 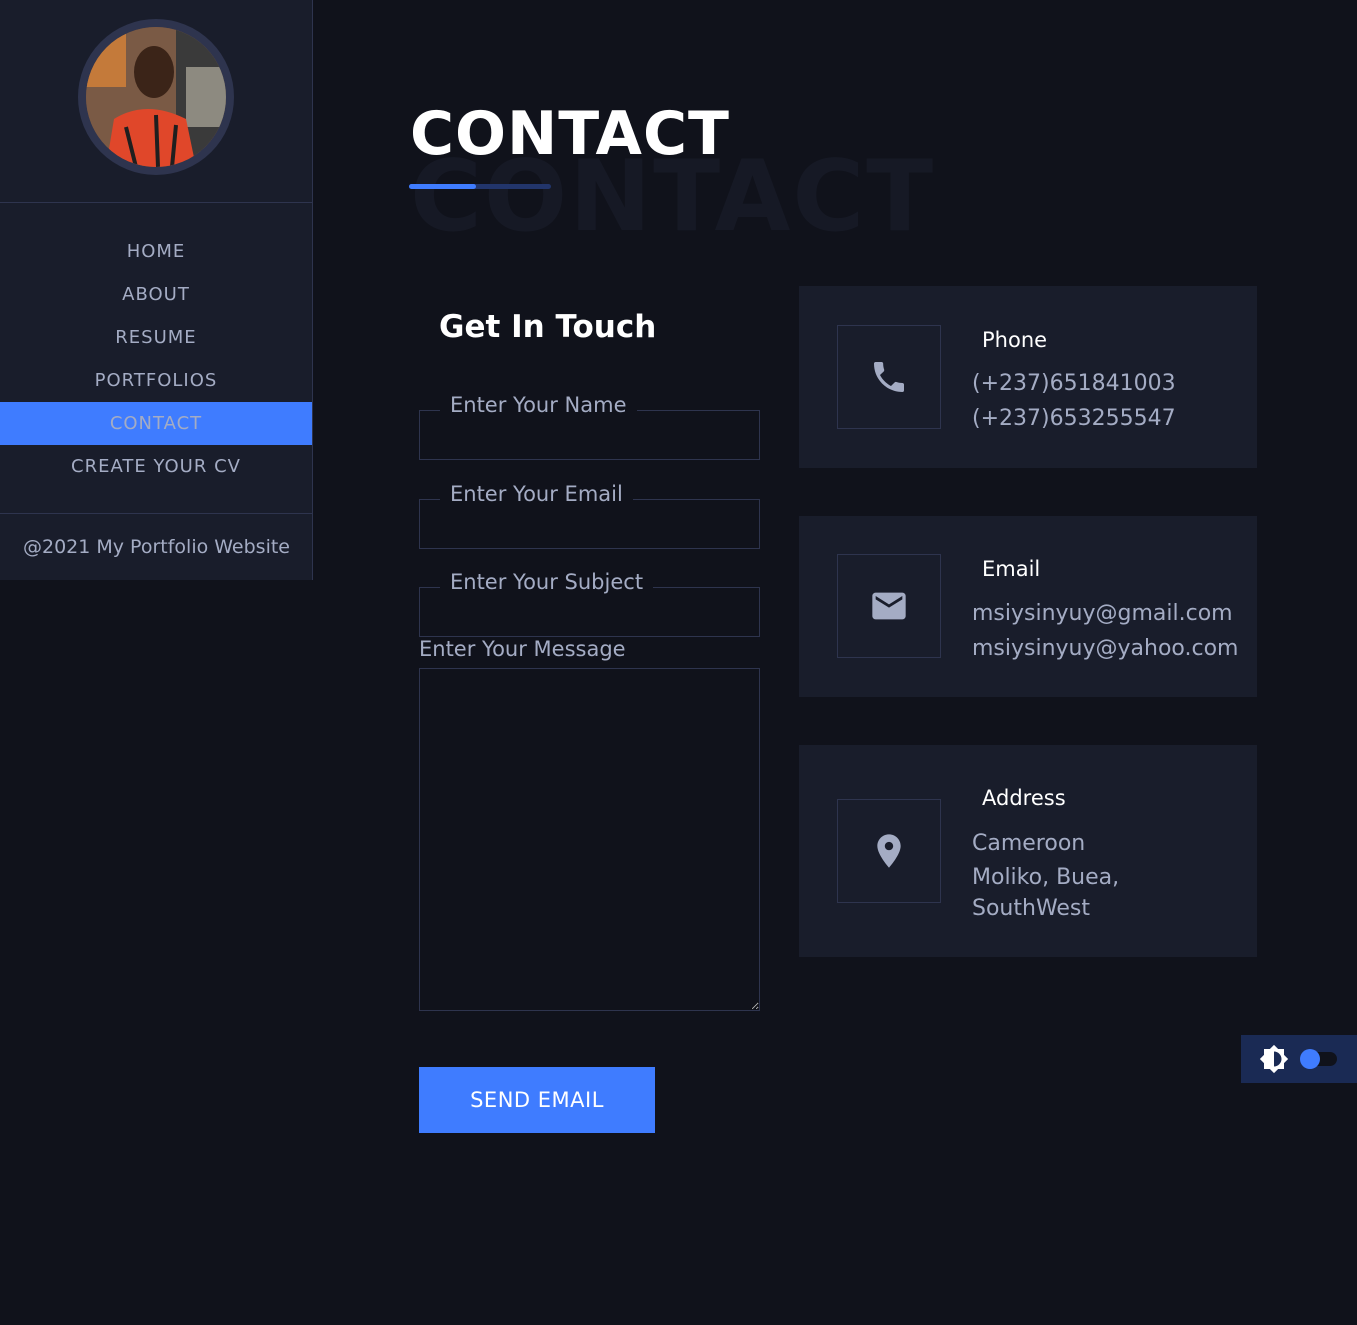 What do you see at coordinates (522, 649) in the screenshot?
I see `message-field-label: Enter Your Message` at bounding box center [522, 649].